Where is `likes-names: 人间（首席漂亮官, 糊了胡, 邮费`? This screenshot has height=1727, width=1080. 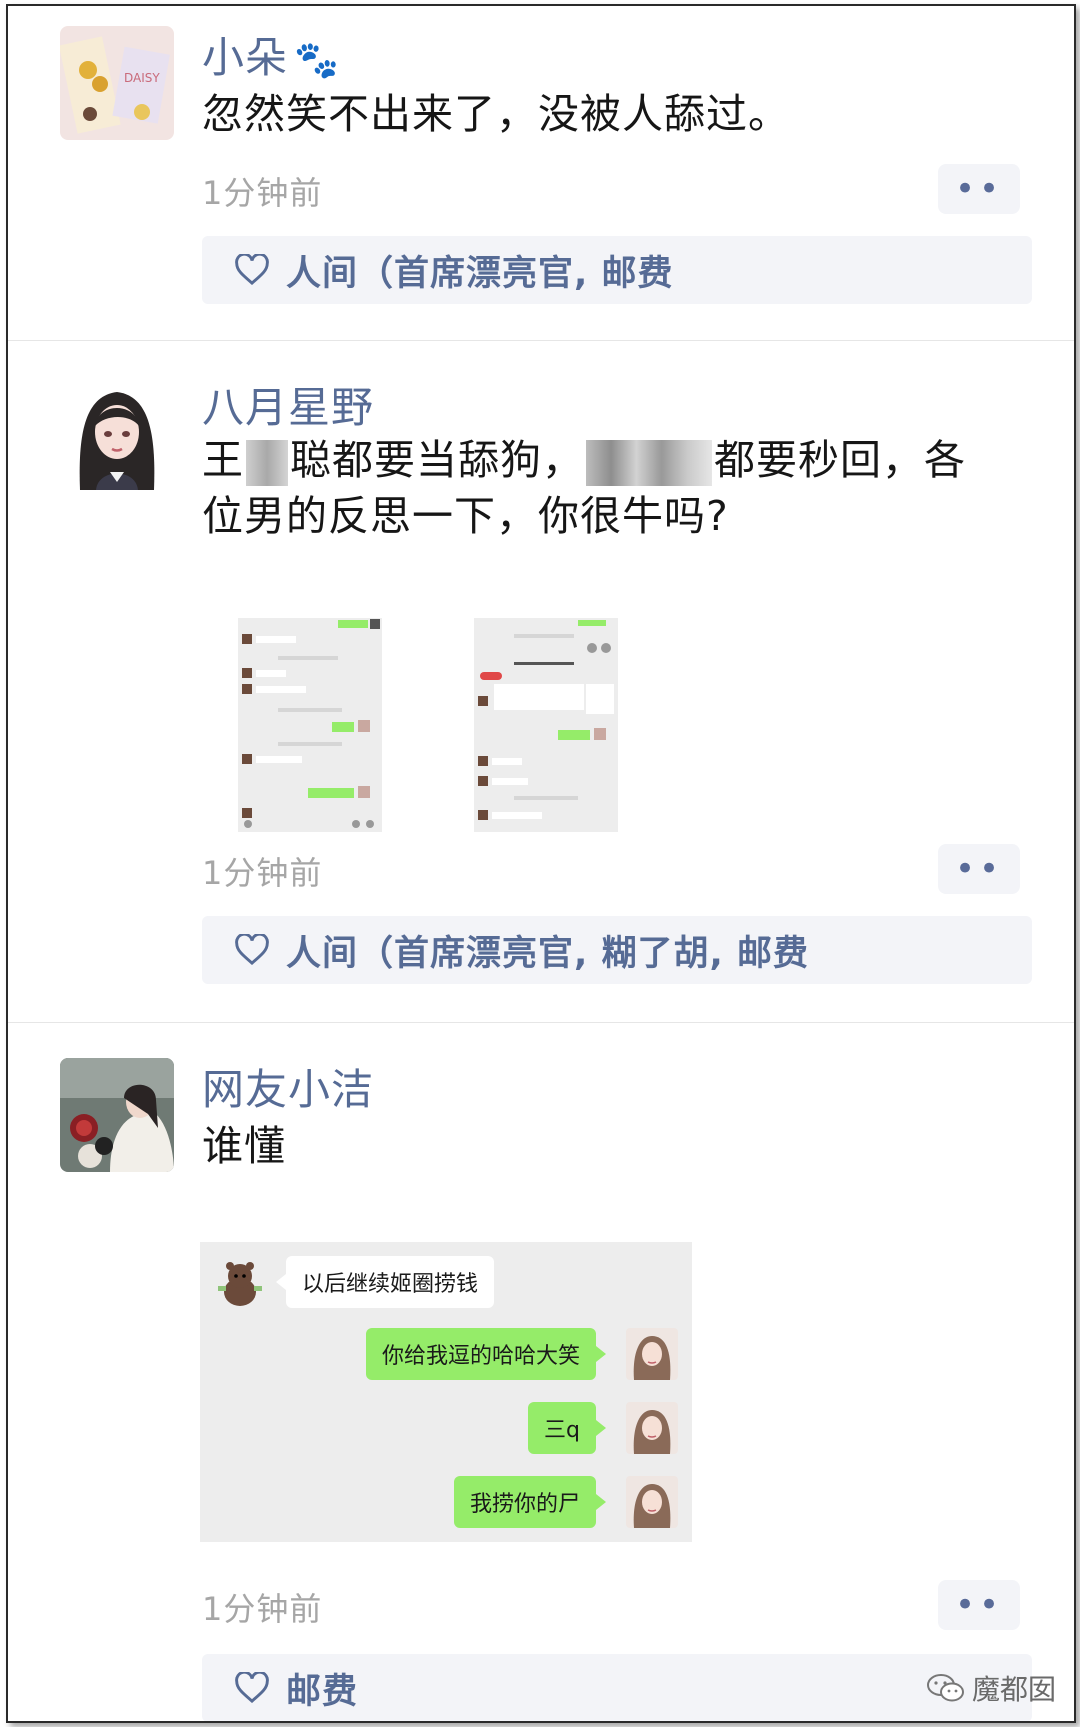
likes-names: 人间（首席漂亮官, 糊了胡, 邮费 is located at coordinates (547, 950).